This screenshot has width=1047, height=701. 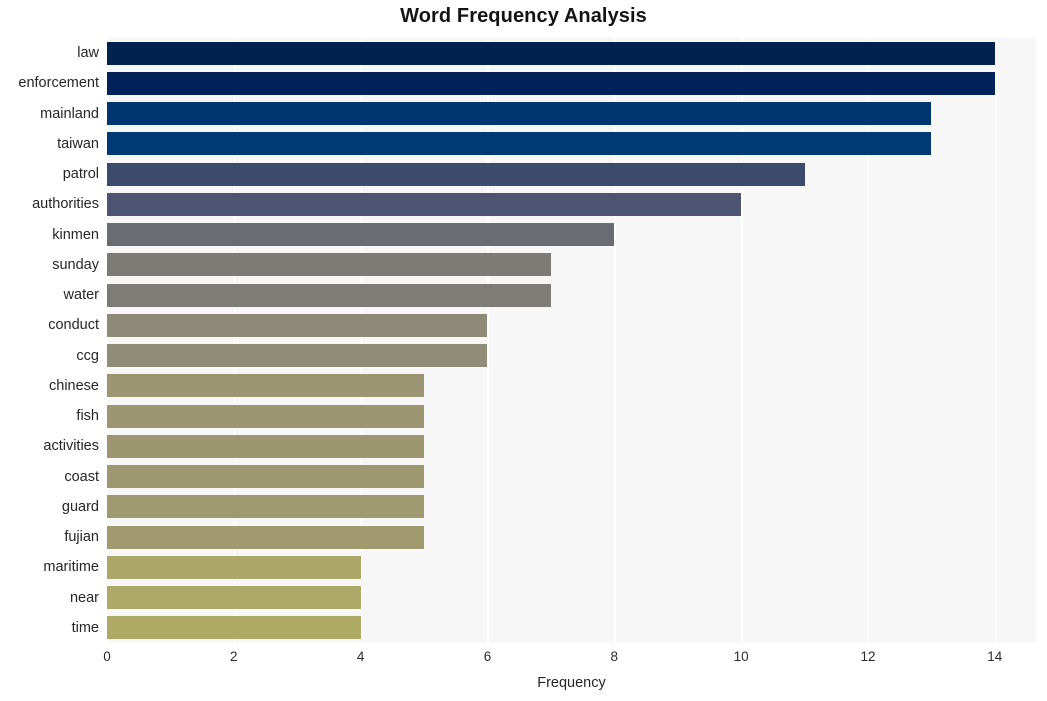 What do you see at coordinates (266, 507) in the screenshot?
I see `bar-guard` at bounding box center [266, 507].